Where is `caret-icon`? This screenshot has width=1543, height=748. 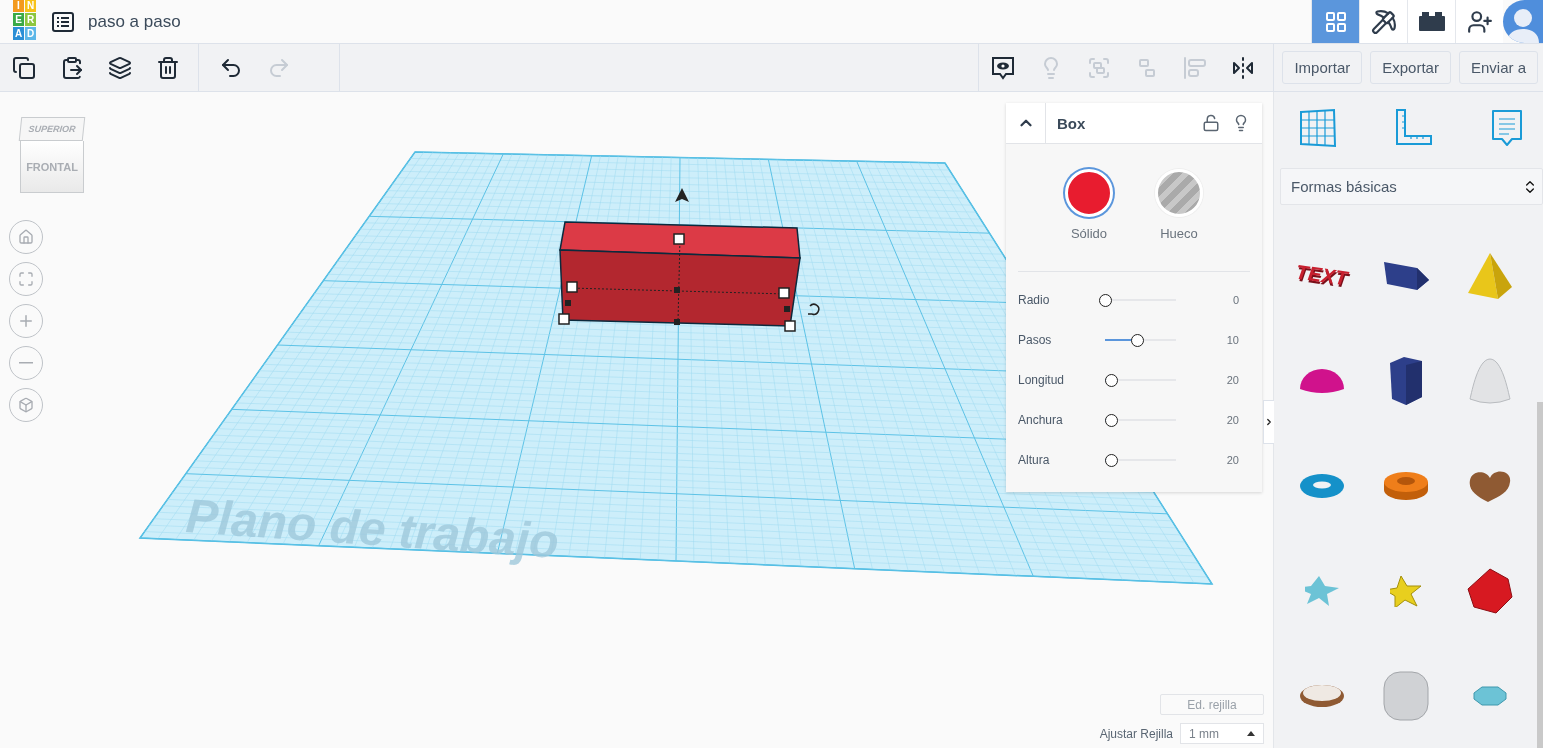 caret-icon is located at coordinates (1251, 733).